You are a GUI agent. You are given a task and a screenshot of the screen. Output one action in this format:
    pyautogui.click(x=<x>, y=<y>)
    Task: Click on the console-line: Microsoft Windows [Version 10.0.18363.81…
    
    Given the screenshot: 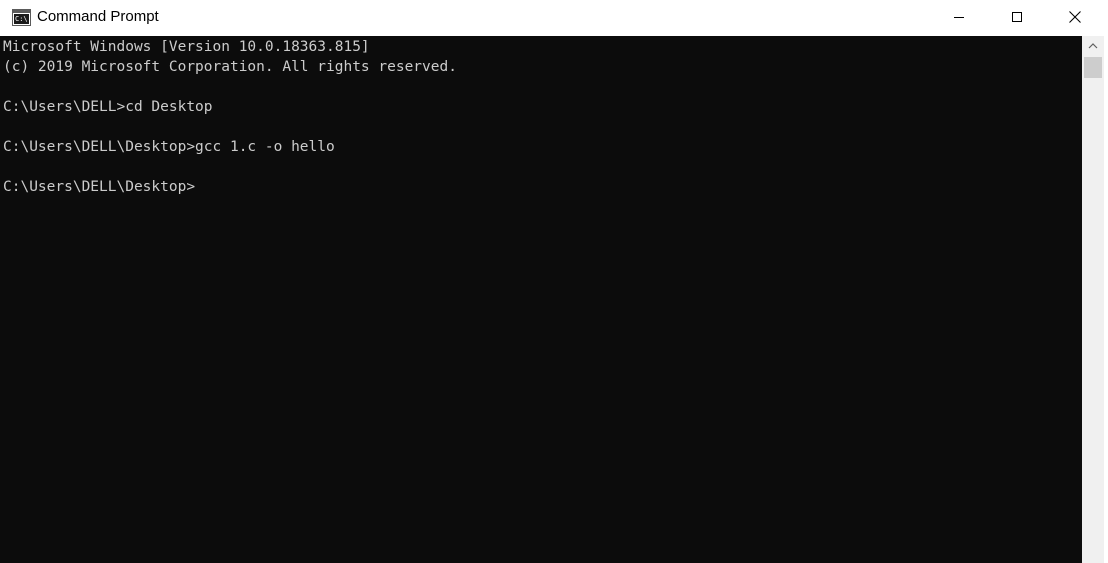 What is the action you would take?
    pyautogui.click(x=186, y=47)
    